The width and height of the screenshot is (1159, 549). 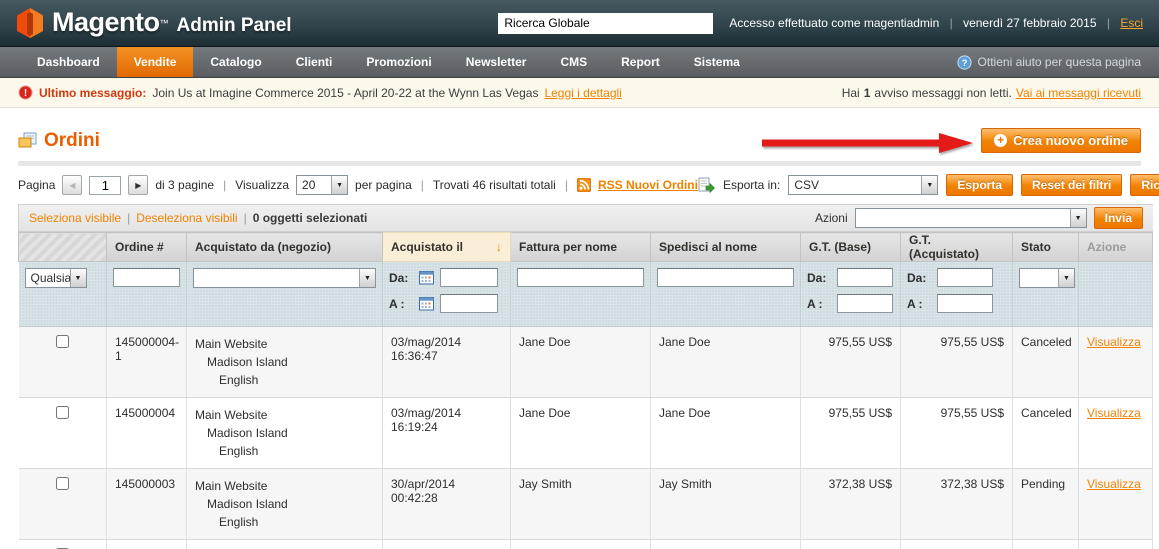 What do you see at coordinates (585, 134) in the screenshot?
I see `page-head: Ordini + Crea nuovo ordine` at bounding box center [585, 134].